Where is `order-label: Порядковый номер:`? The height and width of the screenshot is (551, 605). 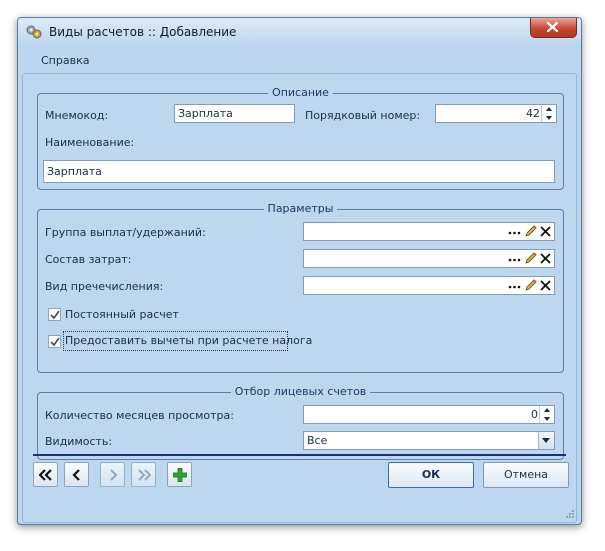 order-label: Порядковый номер: is located at coordinates (363, 115).